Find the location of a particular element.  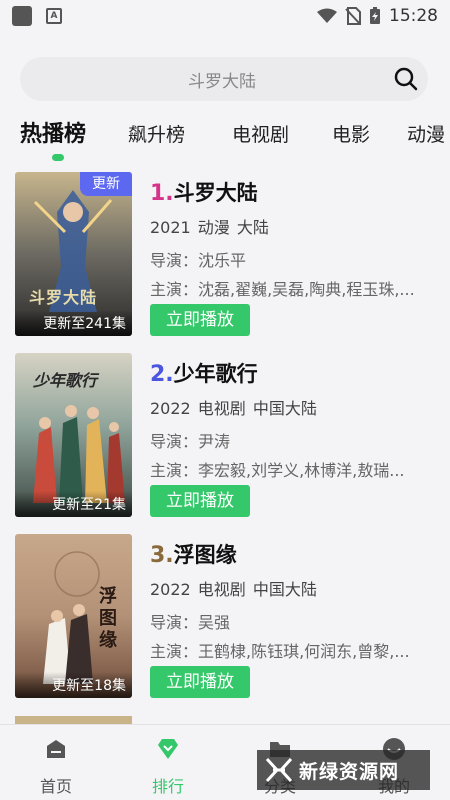

title-text: 浮图缘 is located at coordinates (205, 555).